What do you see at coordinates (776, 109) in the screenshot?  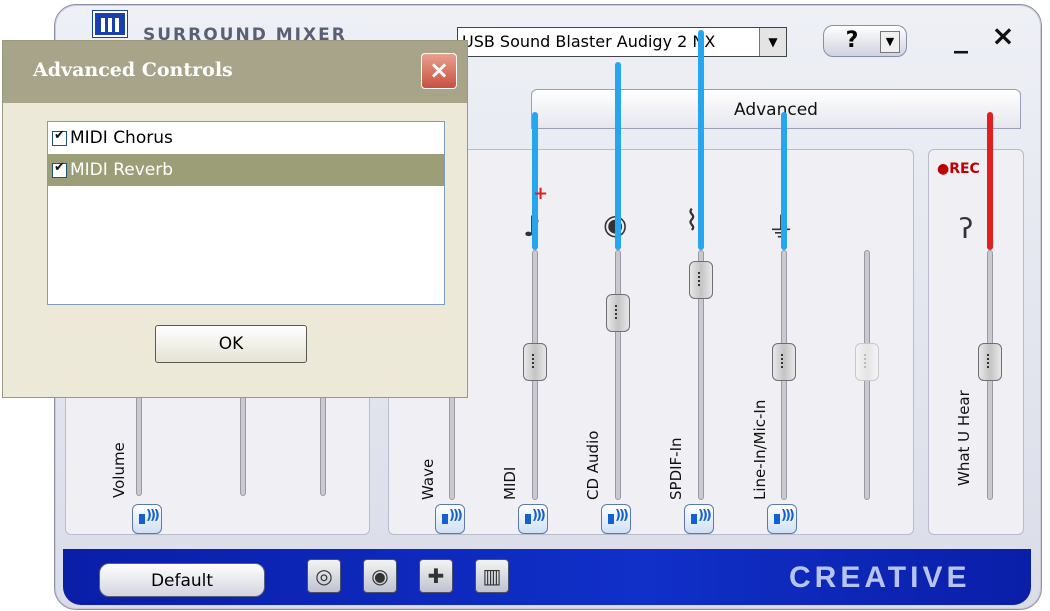 I see `tab-advanced: Advanced` at bounding box center [776, 109].